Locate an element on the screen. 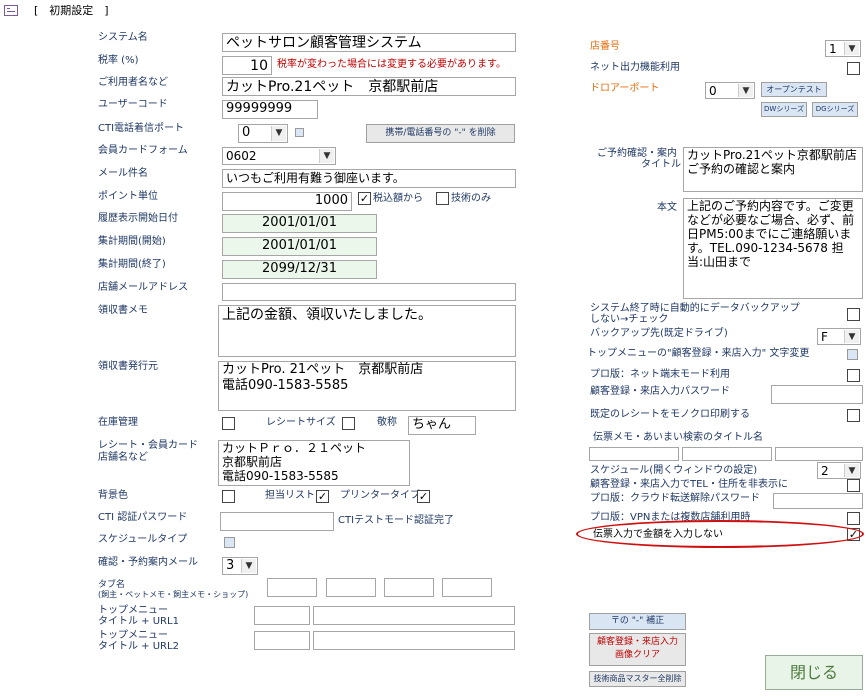 The width and height of the screenshot is (867, 696). backup-drive-value: F is located at coordinates (824, 337).